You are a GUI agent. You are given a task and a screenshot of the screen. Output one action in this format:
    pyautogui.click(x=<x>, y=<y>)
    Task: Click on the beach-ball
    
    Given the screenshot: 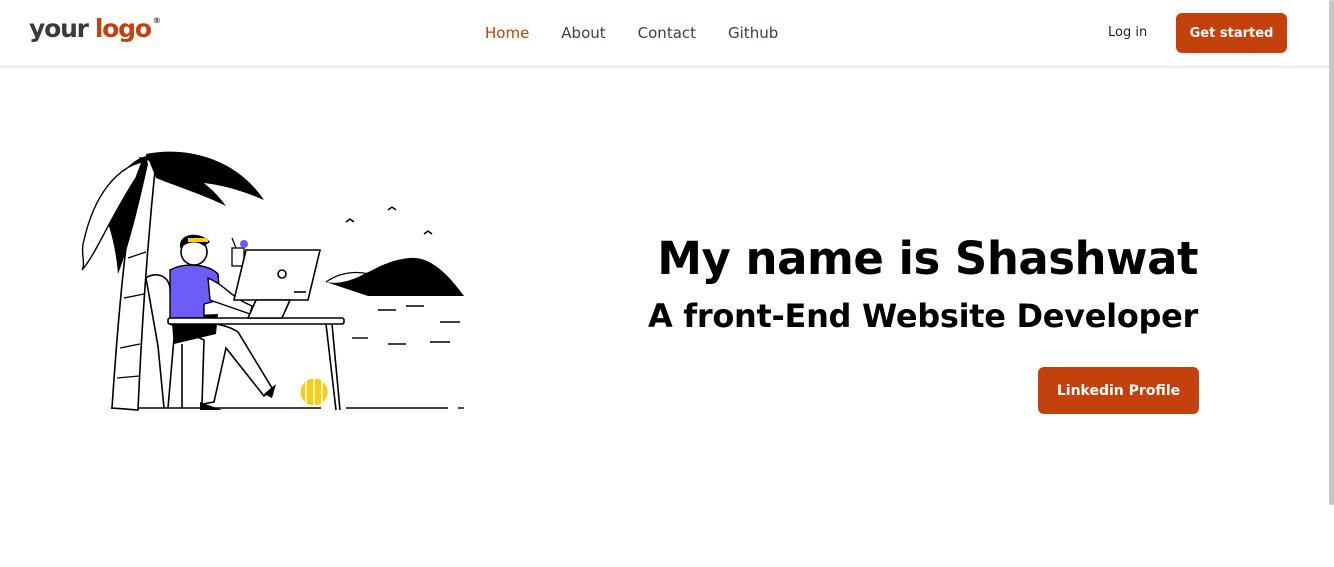 What is the action you would take?
    pyautogui.click(x=314, y=392)
    